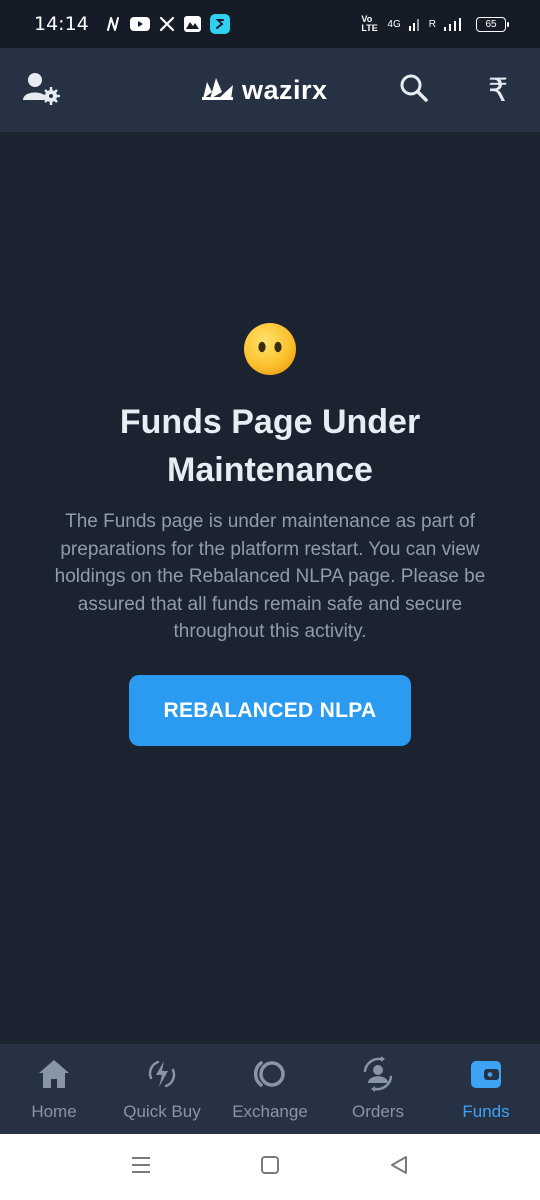  I want to click on mountain-icon, so click(192, 24).